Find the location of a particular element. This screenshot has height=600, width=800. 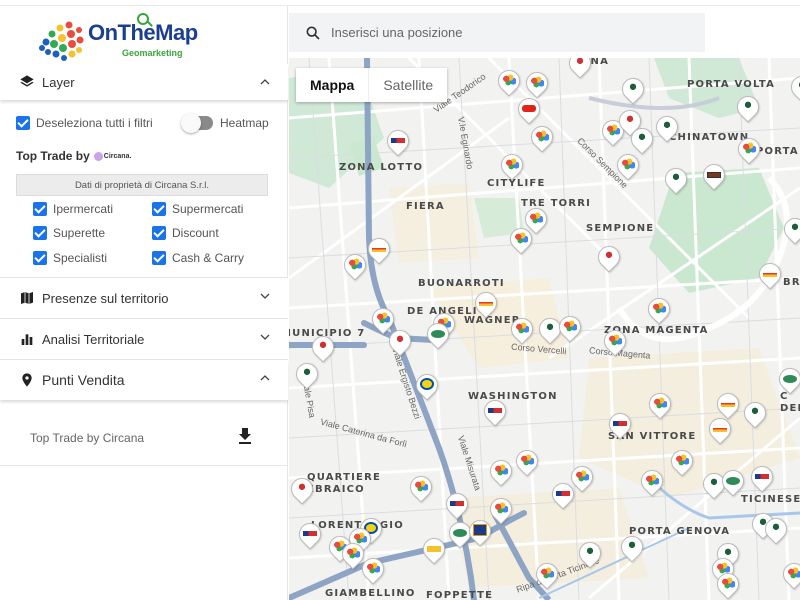

deselect-all-checkbox is located at coordinates (23, 123).